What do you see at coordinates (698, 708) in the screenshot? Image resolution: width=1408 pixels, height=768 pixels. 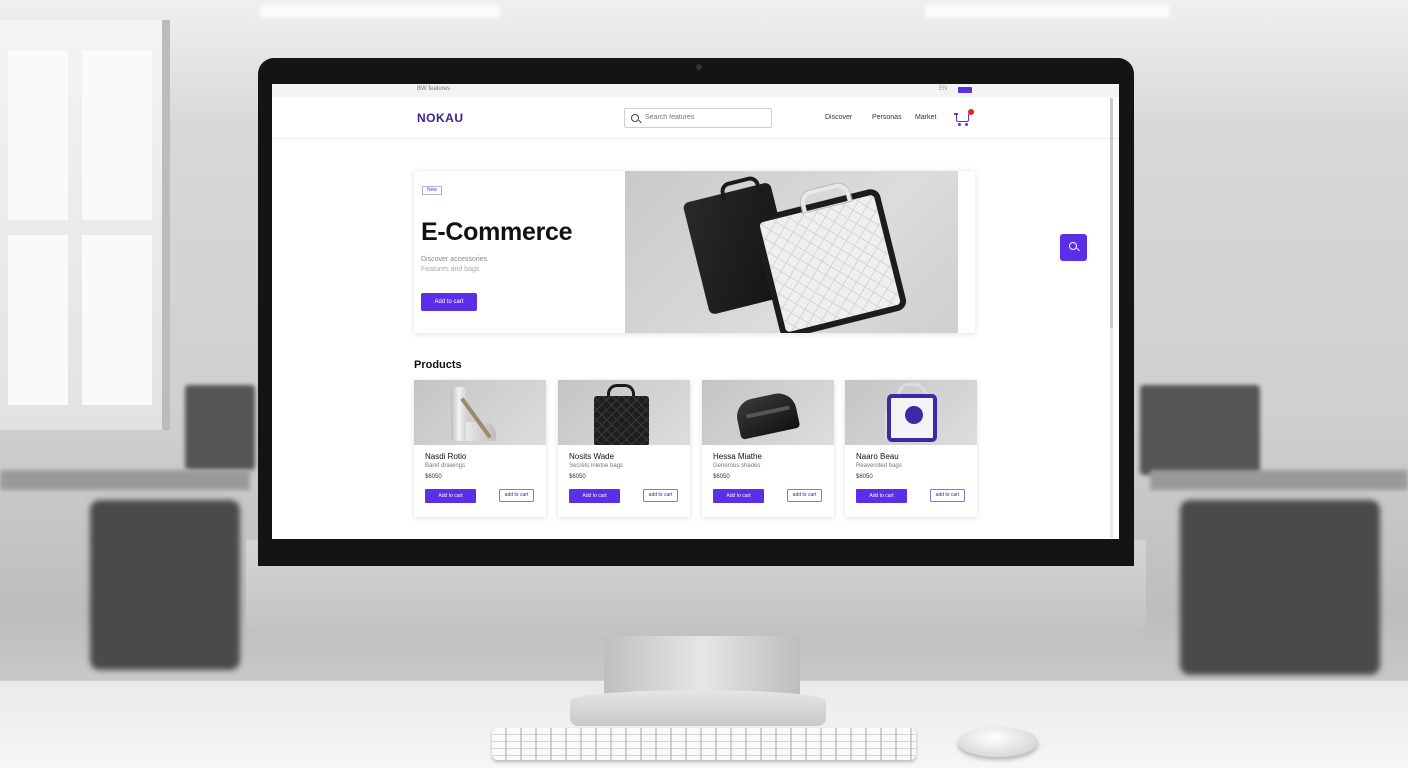 I see `monitor-stand-base` at bounding box center [698, 708].